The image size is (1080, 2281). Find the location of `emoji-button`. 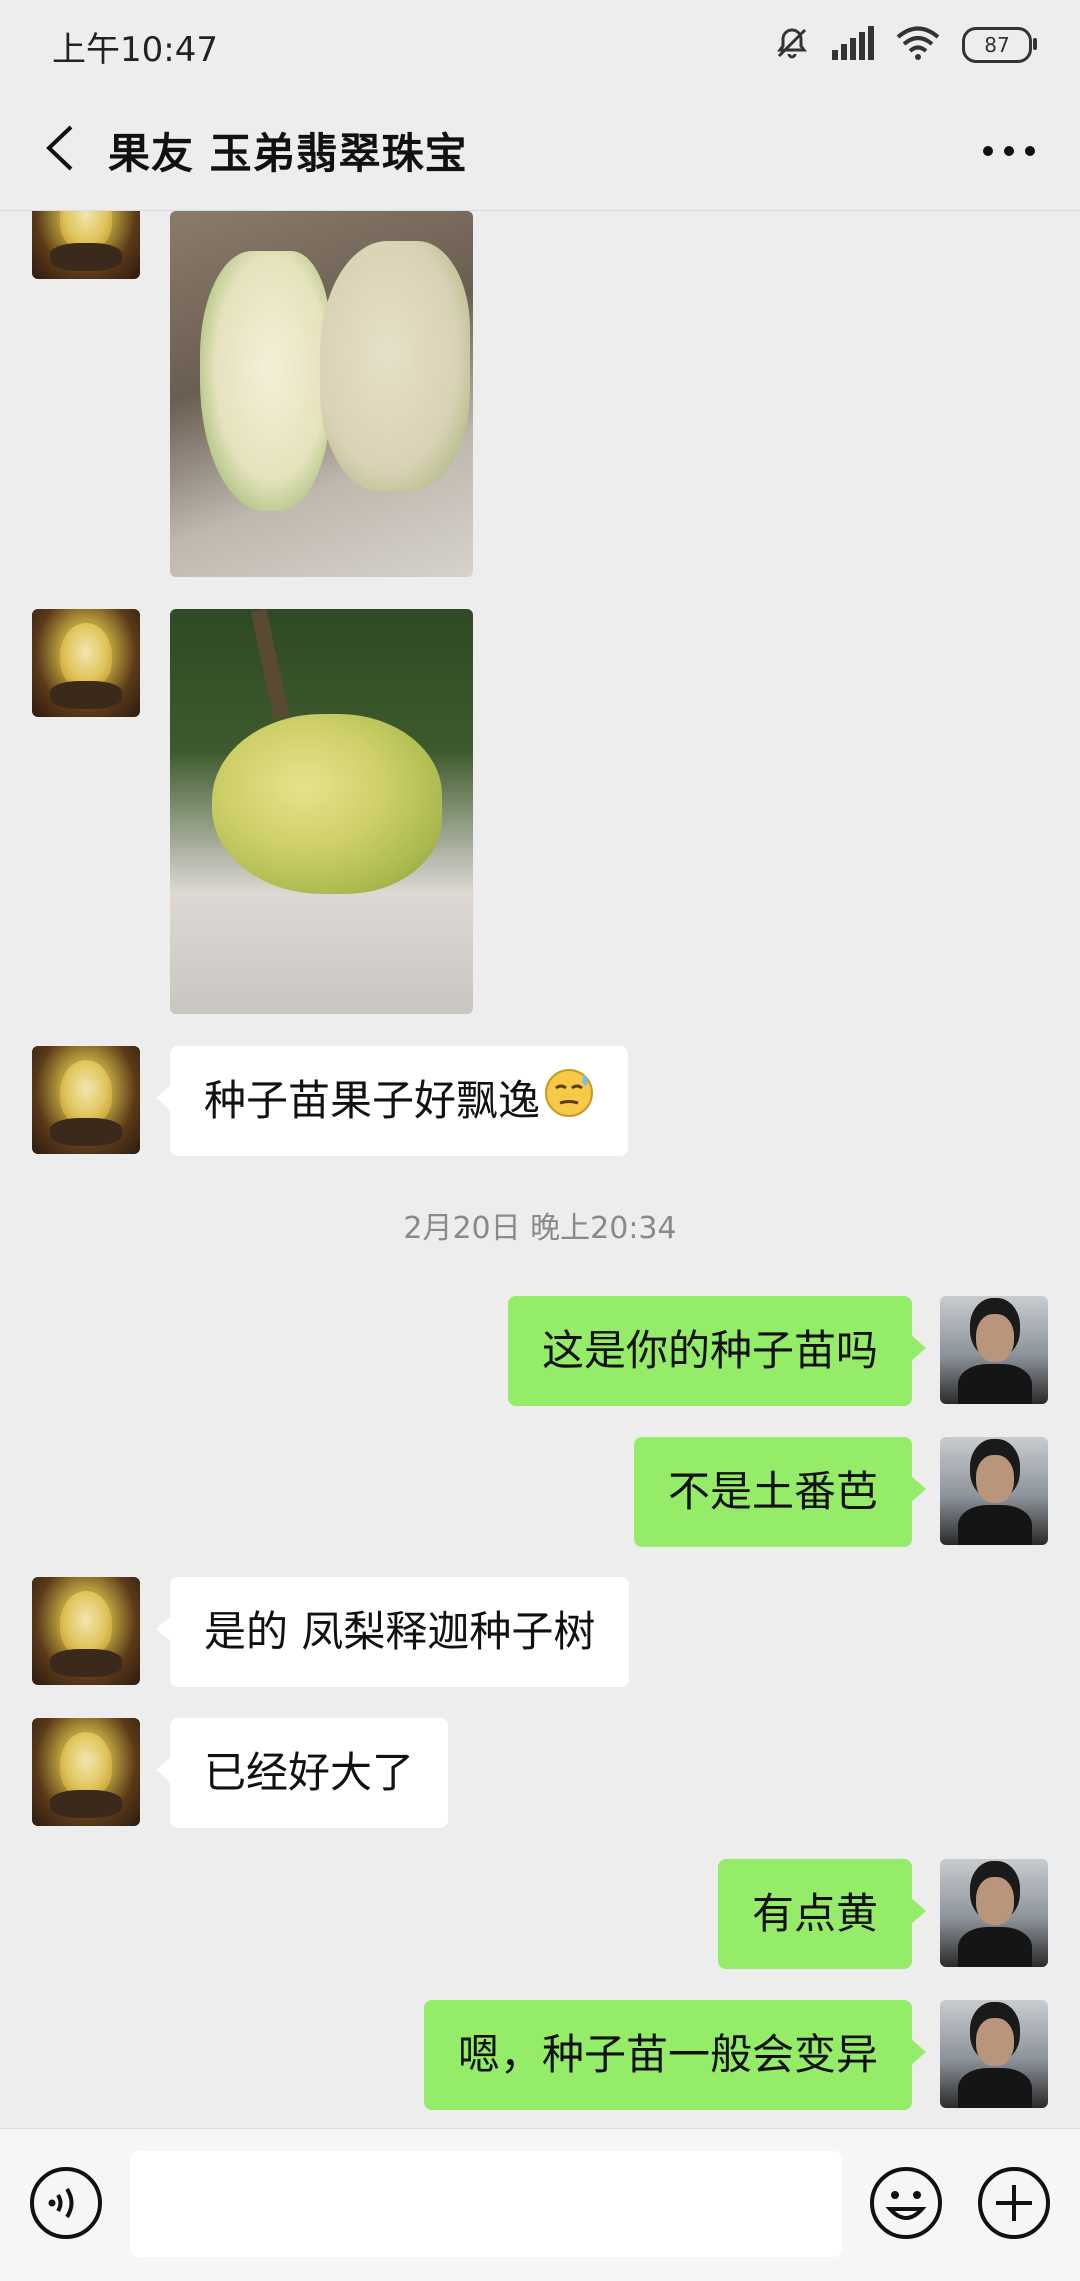

emoji-button is located at coordinates (906, 2205).